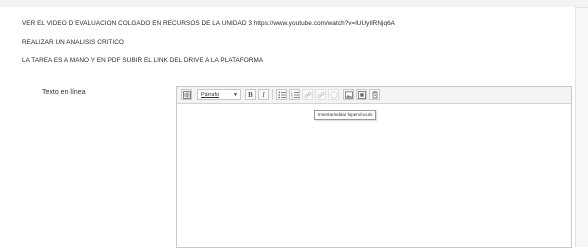 This screenshot has width=588, height=248. Describe the element at coordinates (235, 95) in the screenshot. I see `chevron-down-icon: ▼` at that location.